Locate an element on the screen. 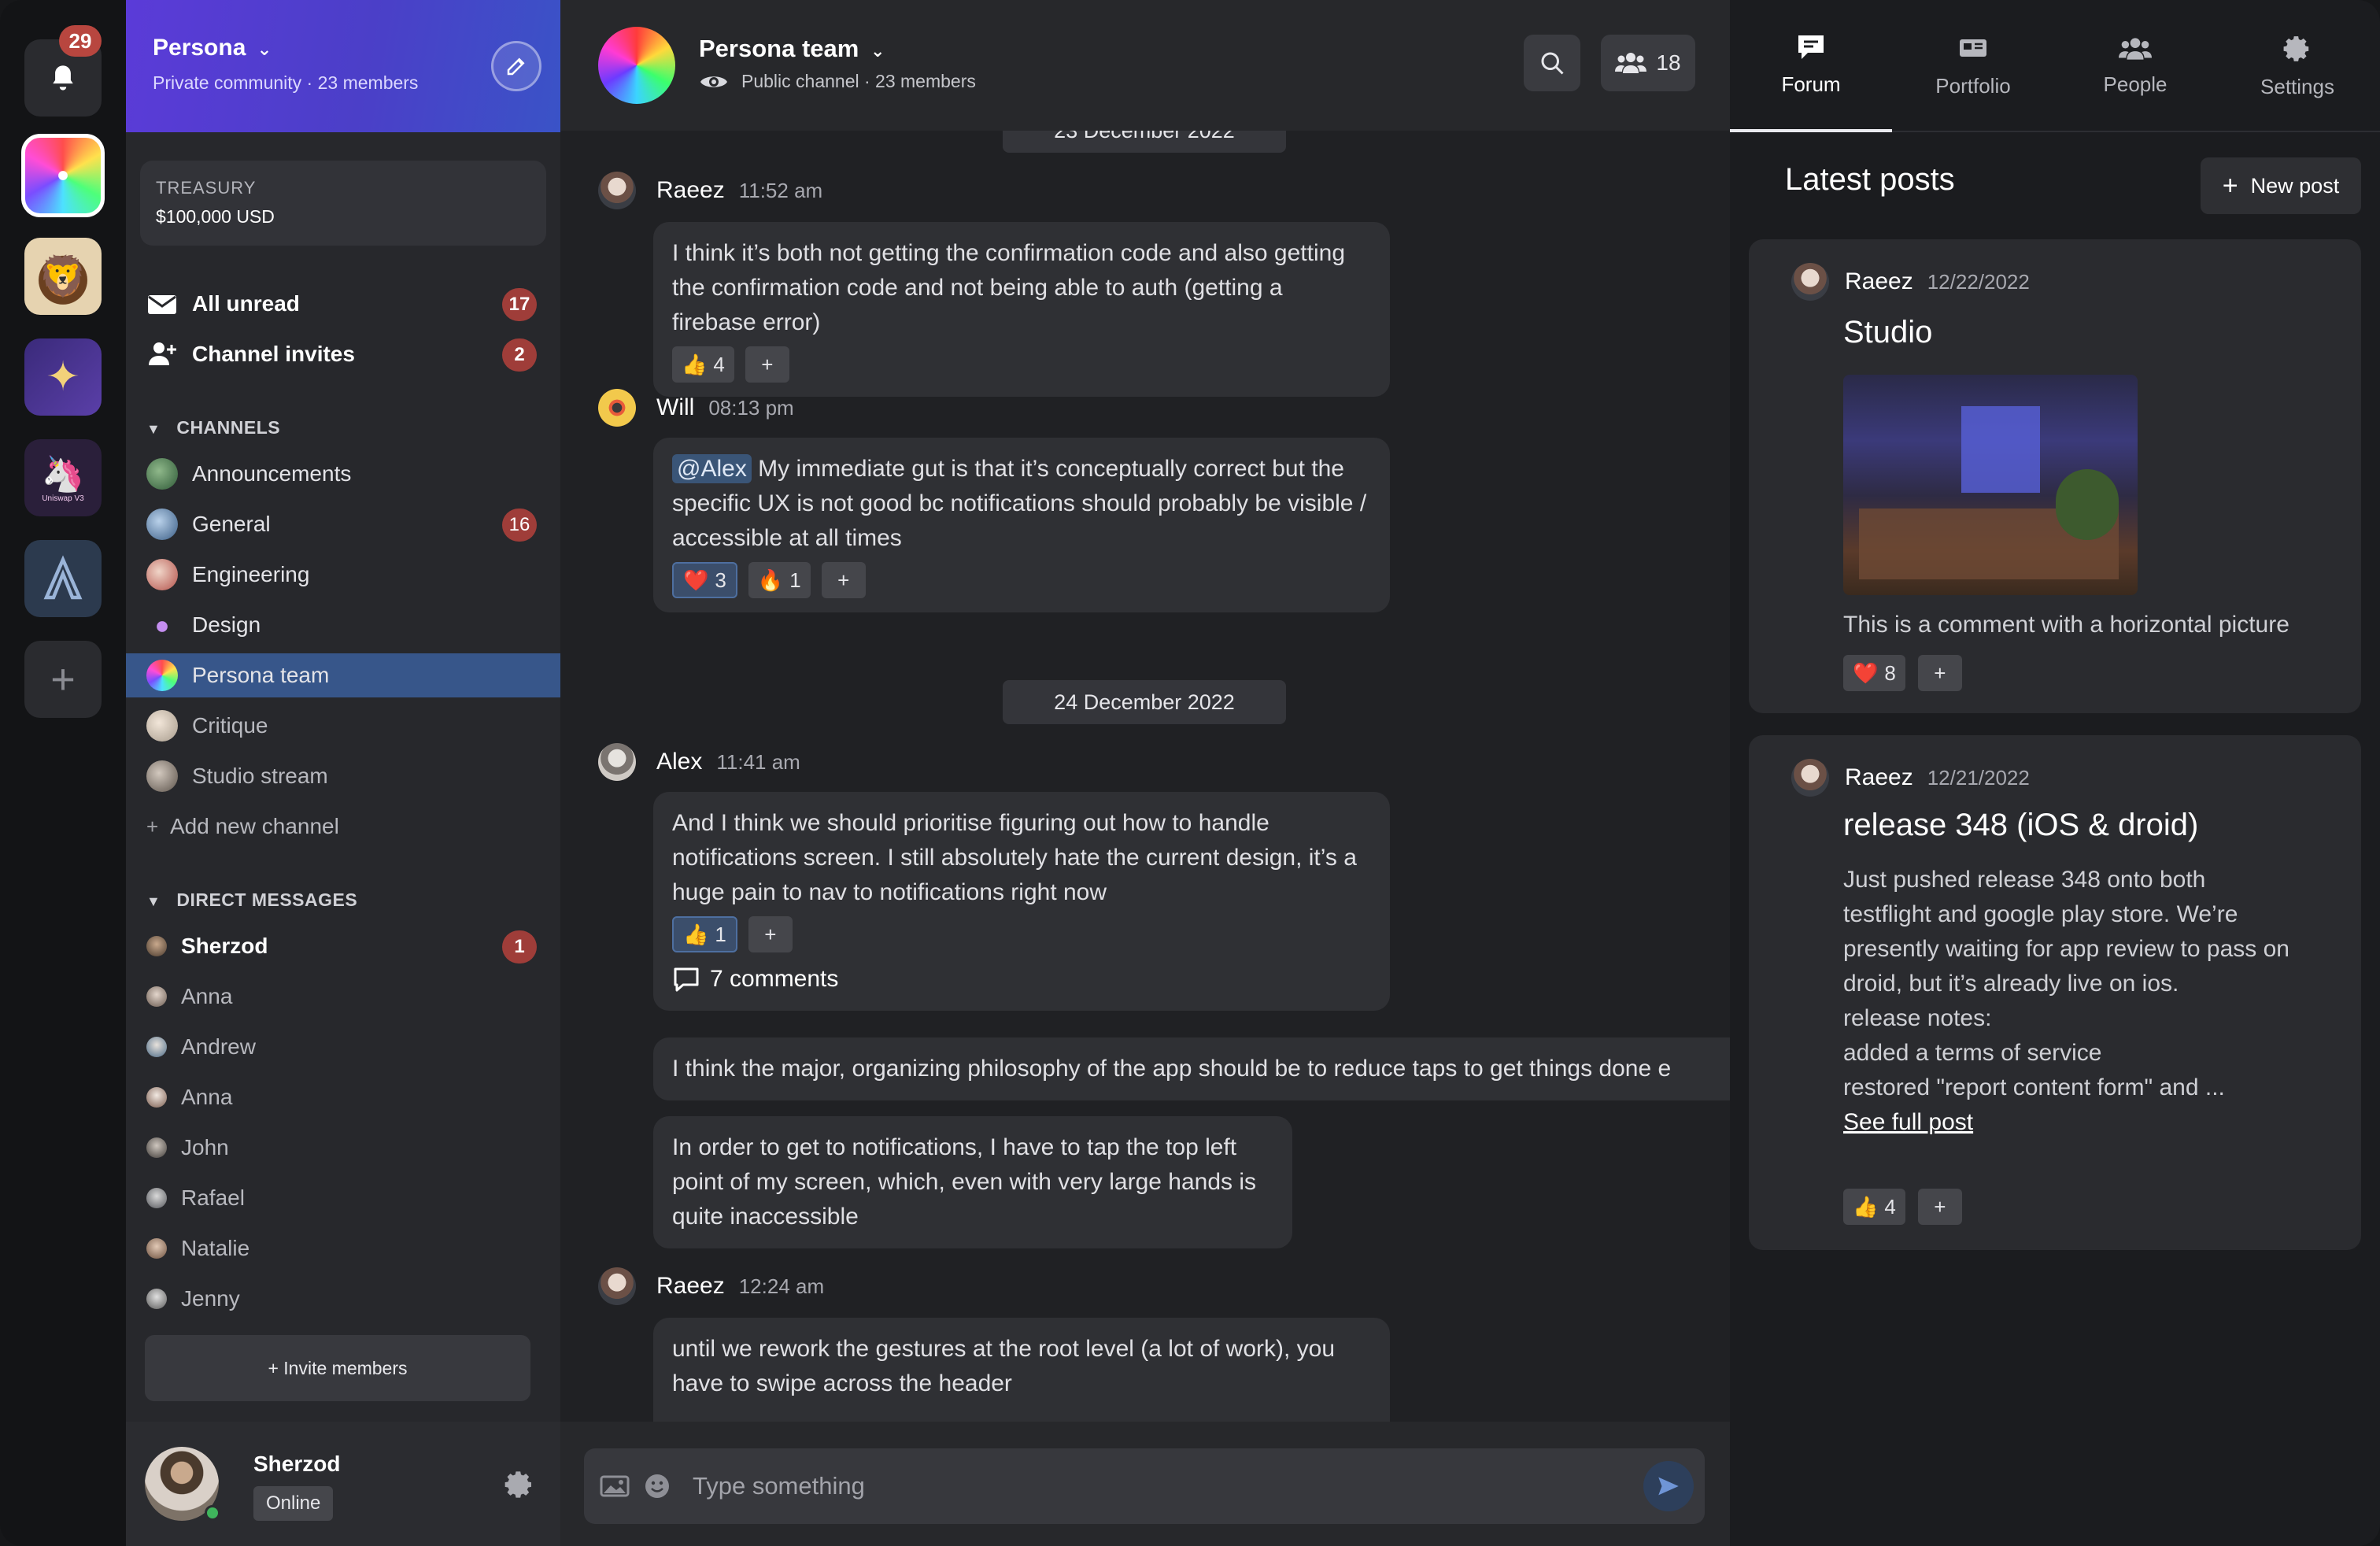 The image size is (2380, 1546). channel-badge: 16 is located at coordinates (519, 525).